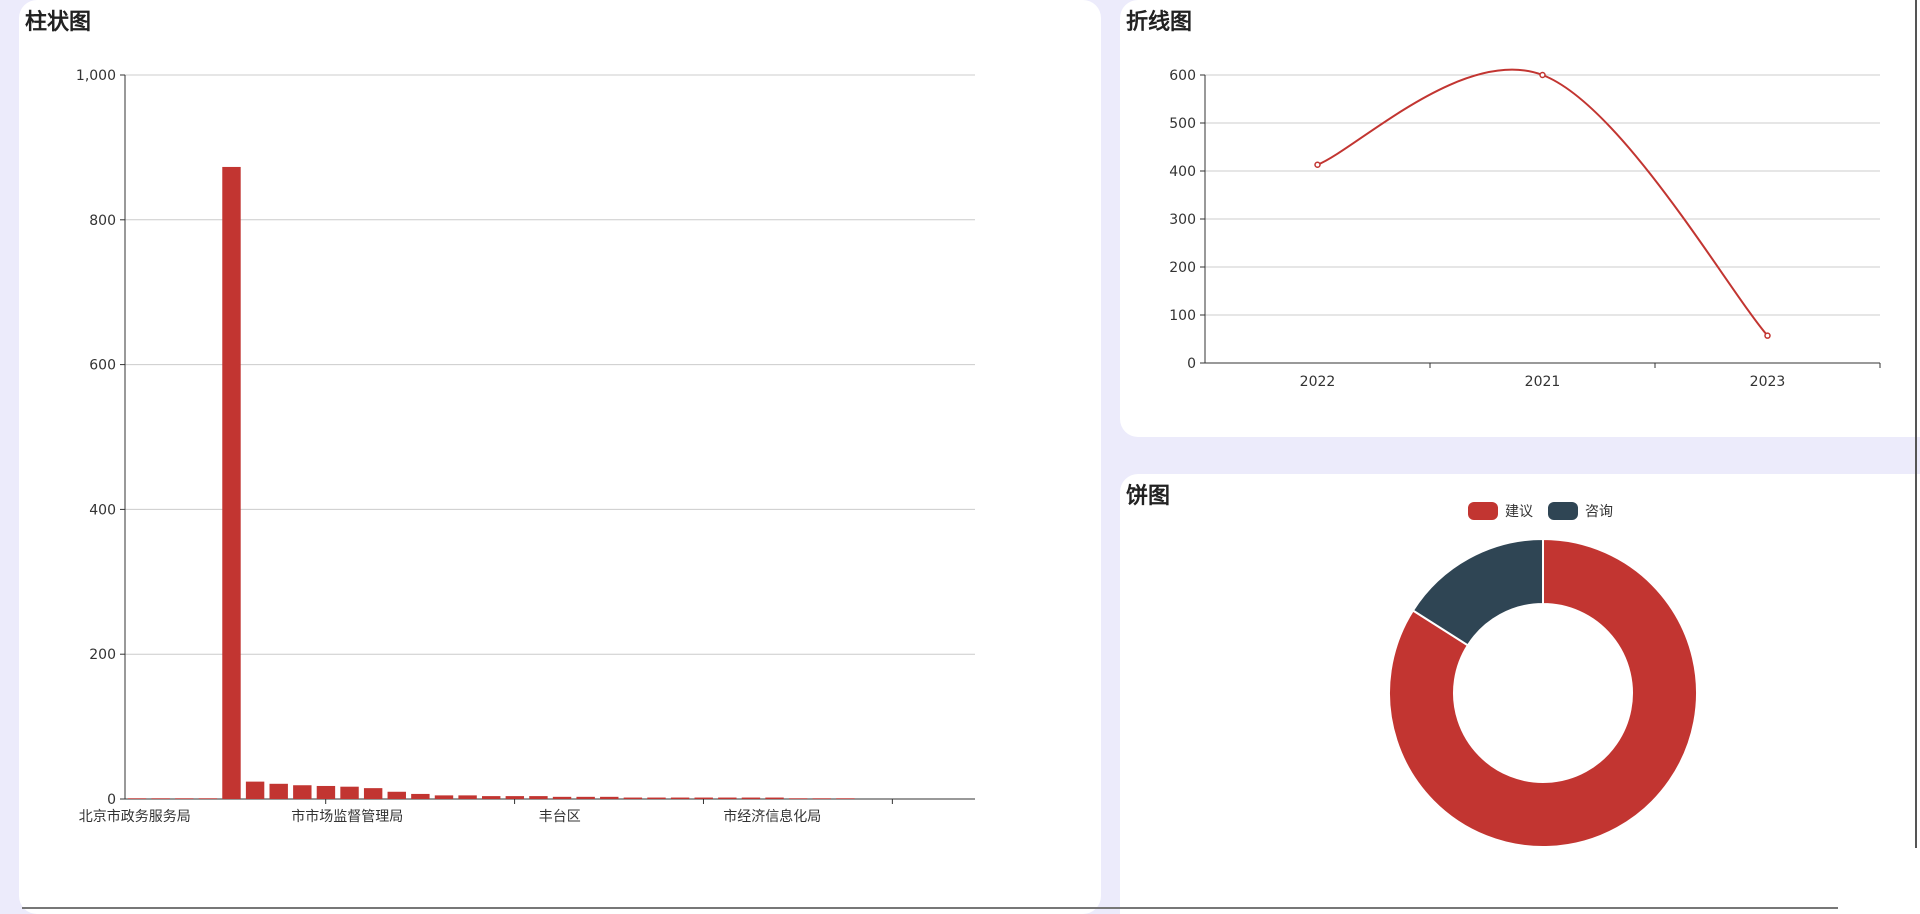 The height and width of the screenshot is (914, 1920). What do you see at coordinates (1599, 512) in the screenshot?
I see `pie-legend-label: 咨询` at bounding box center [1599, 512].